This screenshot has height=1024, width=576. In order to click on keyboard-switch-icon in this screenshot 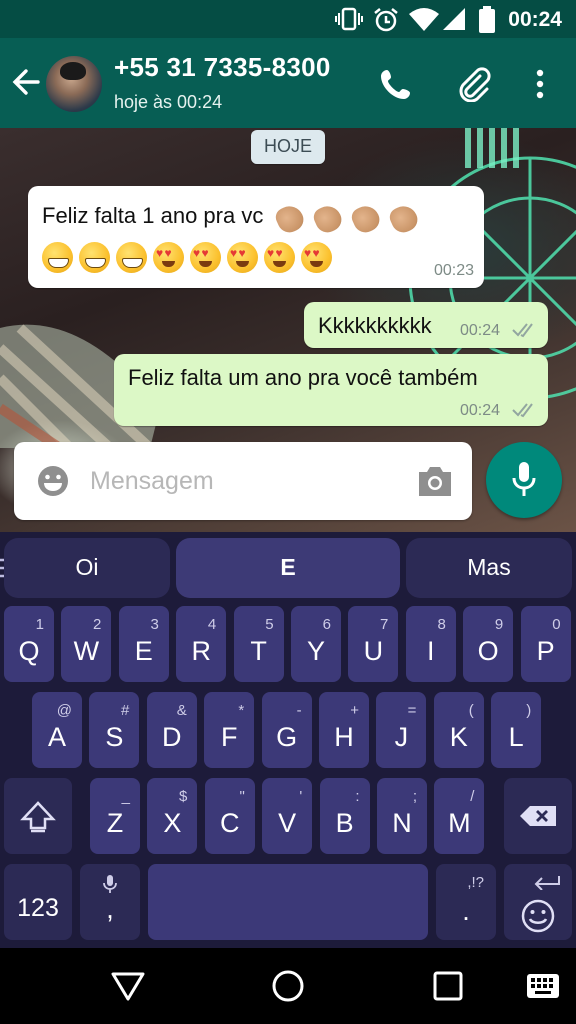, I will do `click(543, 986)`.